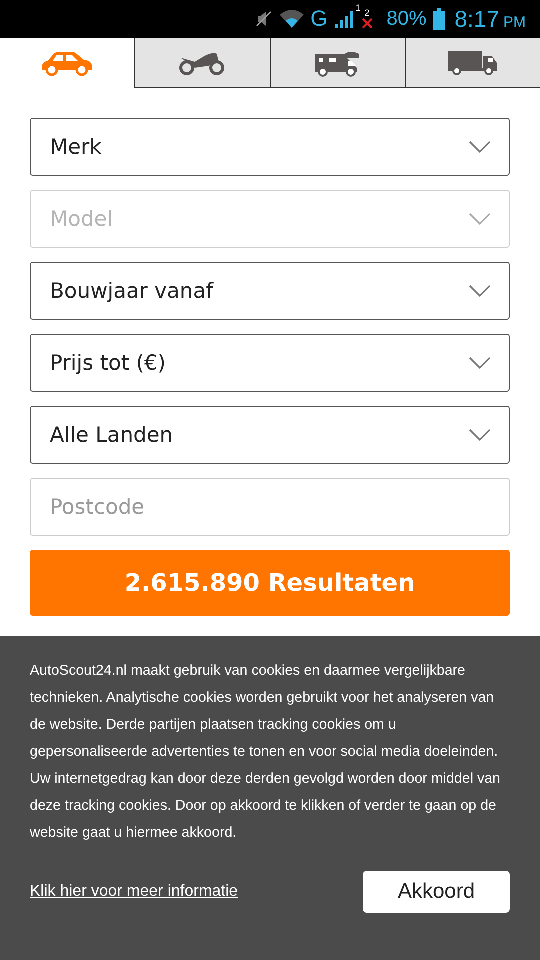 This screenshot has width=540, height=960. I want to click on truck-icon, so click(472, 63).